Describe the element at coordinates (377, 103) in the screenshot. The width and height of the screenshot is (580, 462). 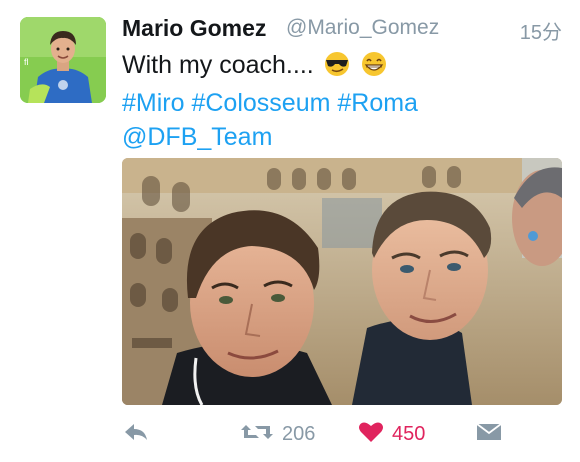
I see `hashtag-roma: #Roma` at that location.